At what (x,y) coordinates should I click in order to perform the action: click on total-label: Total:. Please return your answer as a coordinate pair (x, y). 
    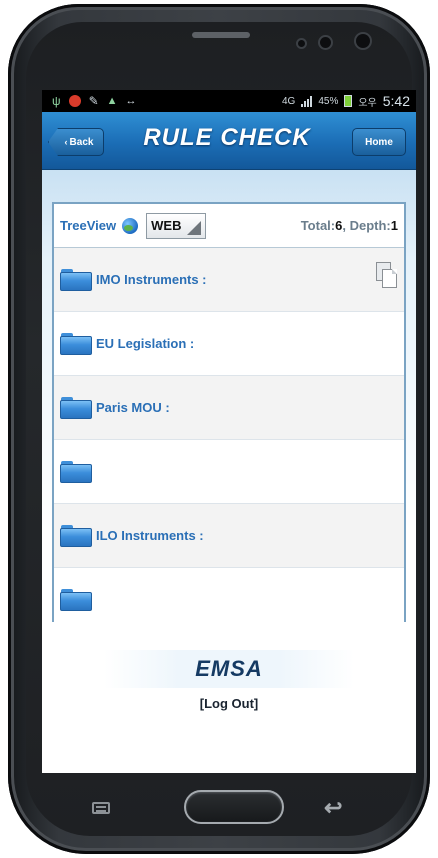
    Looking at the image, I should click on (318, 225).